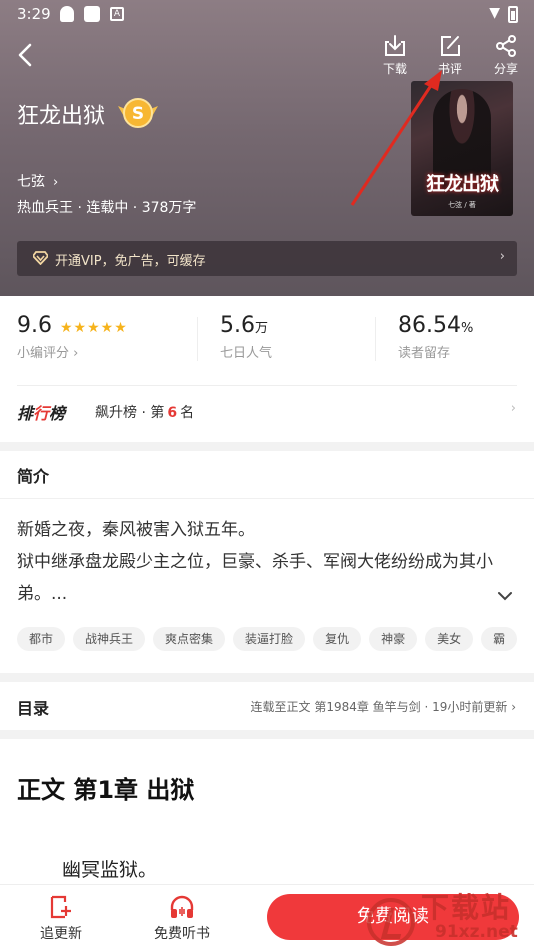 The image size is (534, 950). What do you see at coordinates (269, 639) in the screenshot?
I see `tag: 装逼打脸` at bounding box center [269, 639].